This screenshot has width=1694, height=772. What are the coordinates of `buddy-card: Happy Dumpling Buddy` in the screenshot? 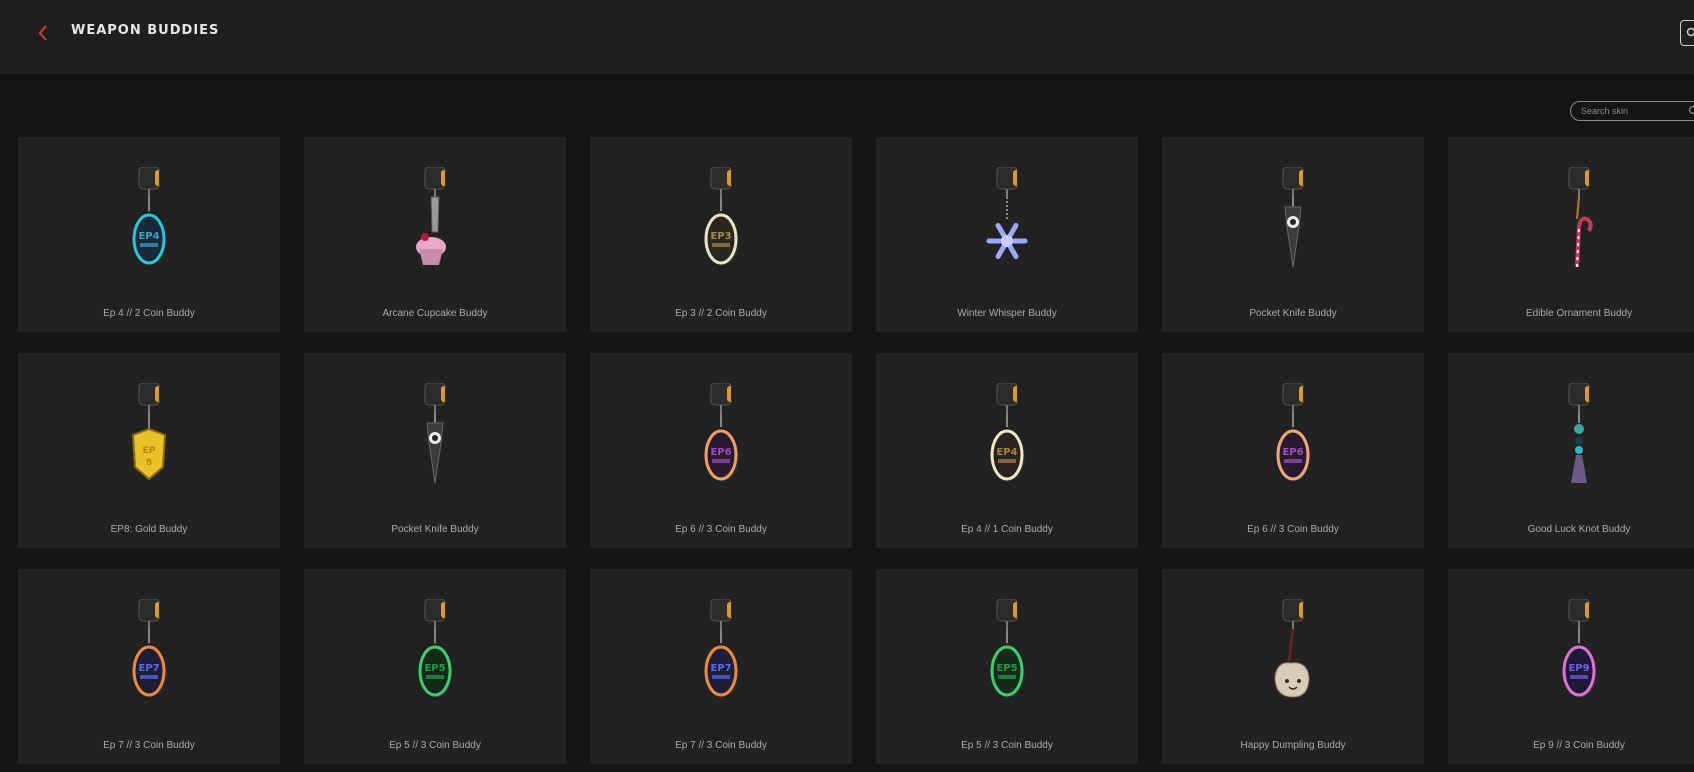 It's located at (1293, 666).